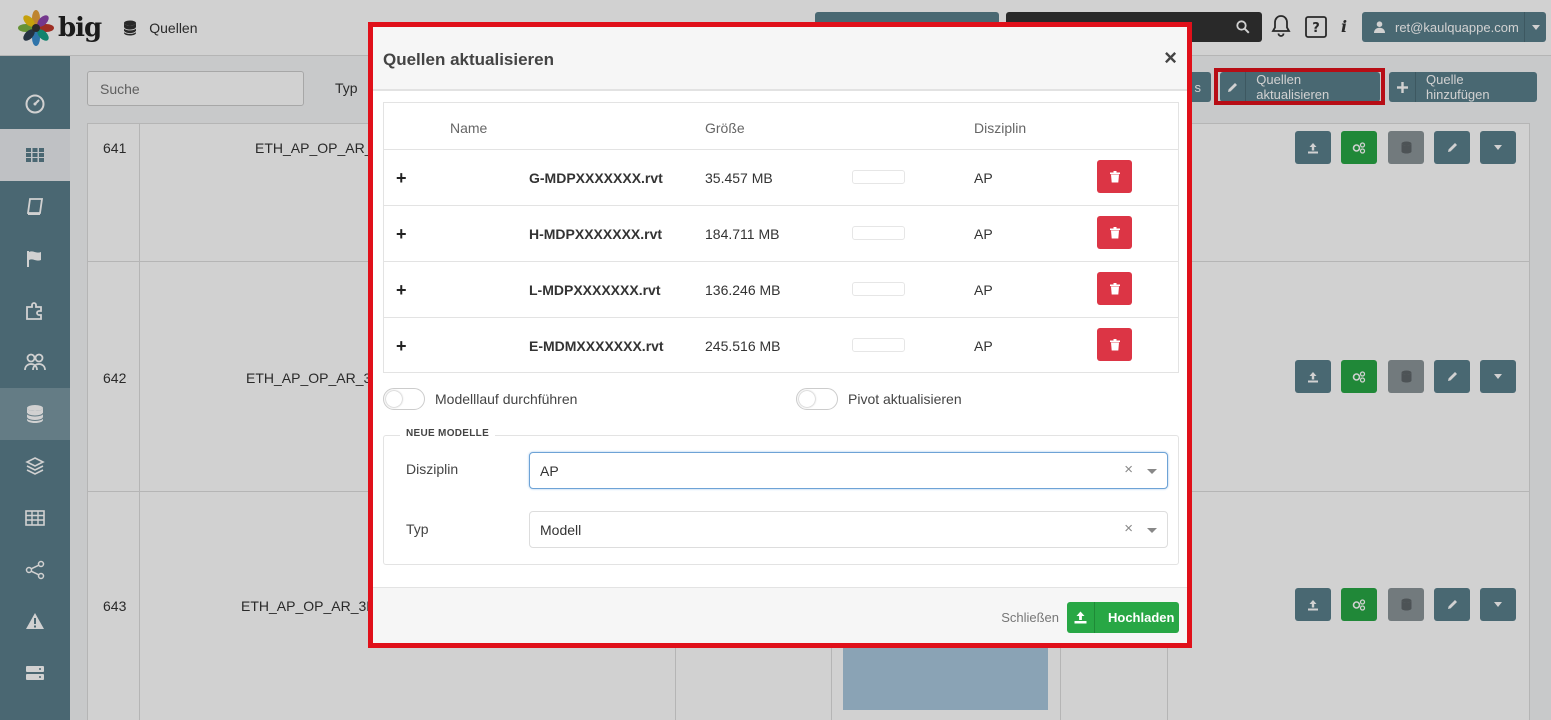 Image resolution: width=1551 pixels, height=720 pixels. What do you see at coordinates (1081, 617) in the screenshot?
I see `upload-icon` at bounding box center [1081, 617].